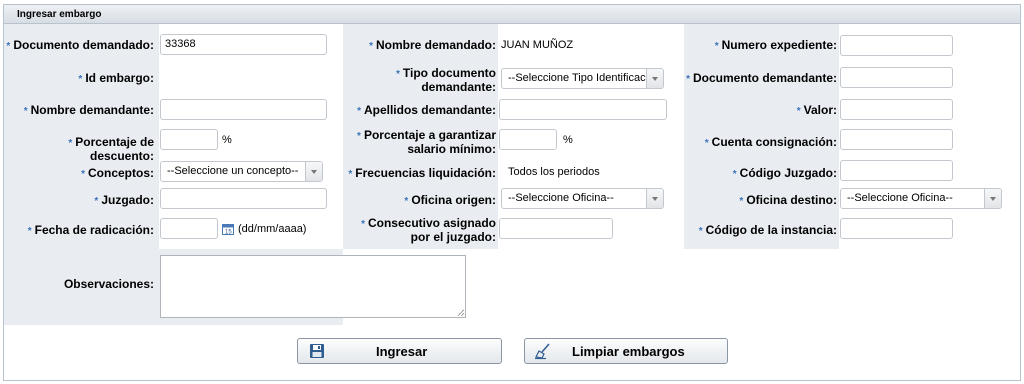  I want to click on panel-title: Ingresar embargo, so click(59, 14).